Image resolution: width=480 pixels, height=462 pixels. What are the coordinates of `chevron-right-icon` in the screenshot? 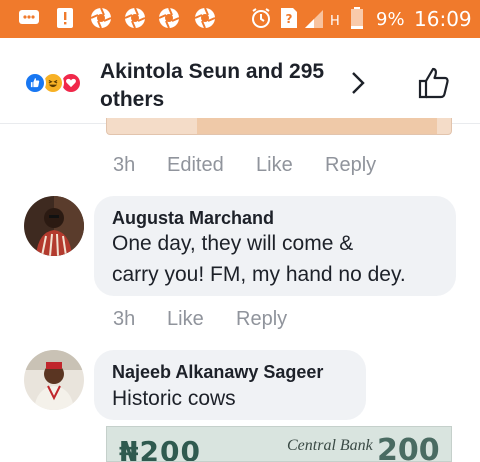 It's located at (358, 83).